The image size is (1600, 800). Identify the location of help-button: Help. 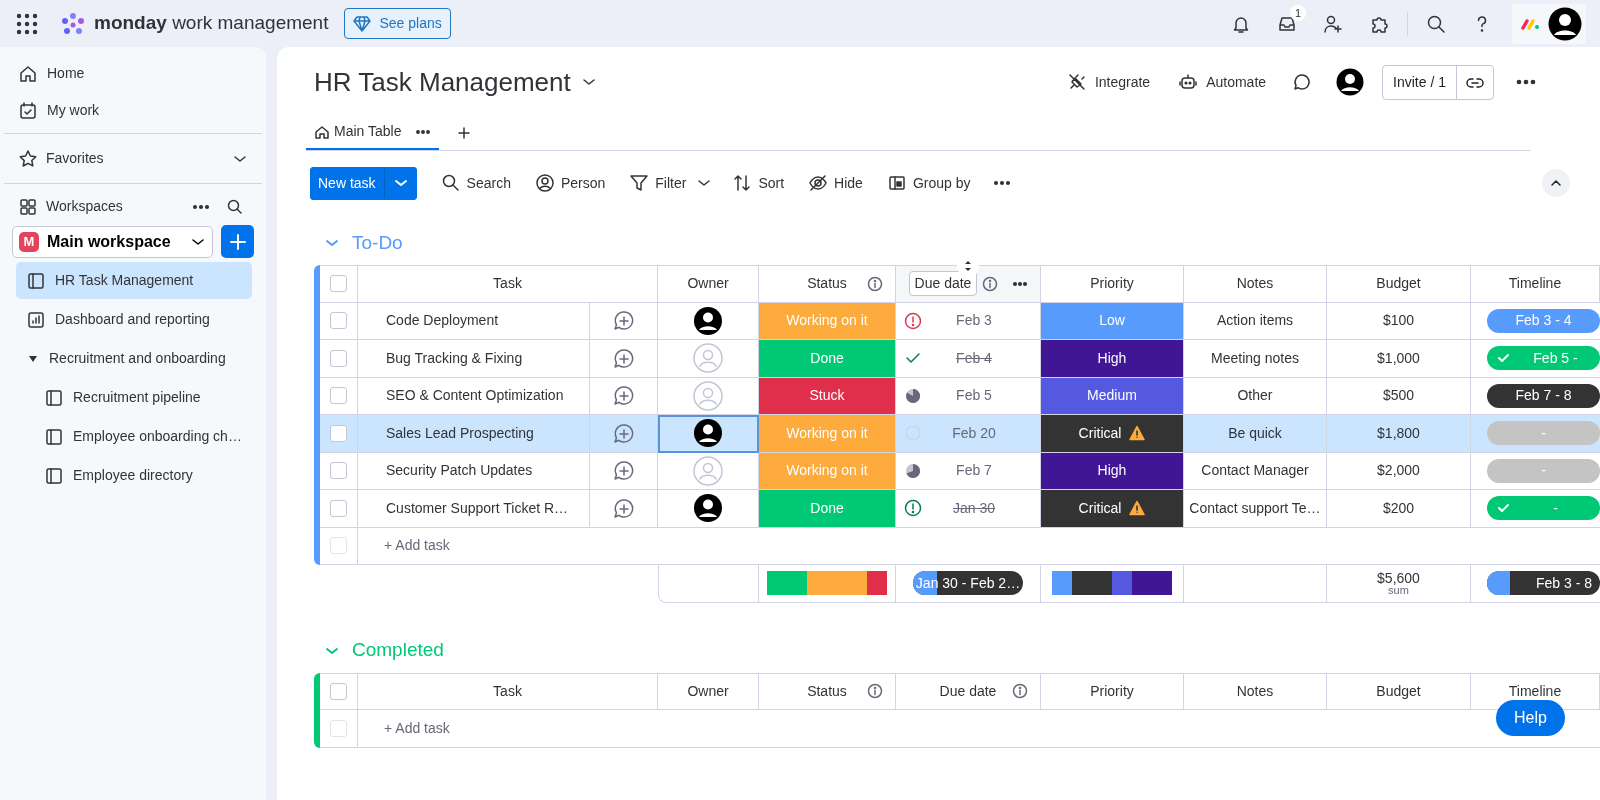
(1530, 718).